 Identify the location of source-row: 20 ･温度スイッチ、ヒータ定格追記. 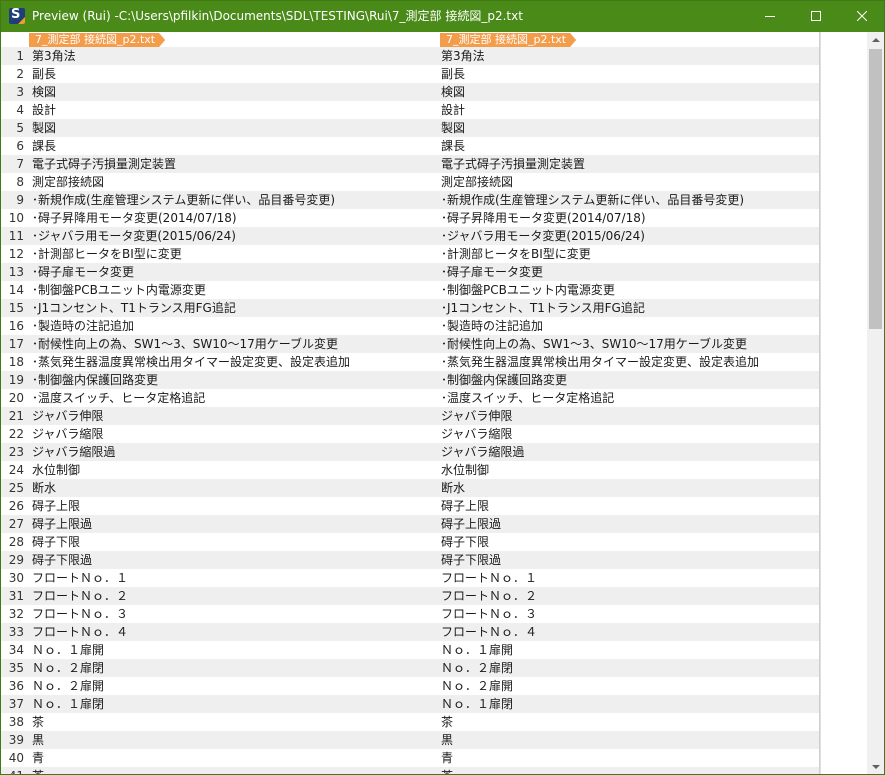
(217, 398).